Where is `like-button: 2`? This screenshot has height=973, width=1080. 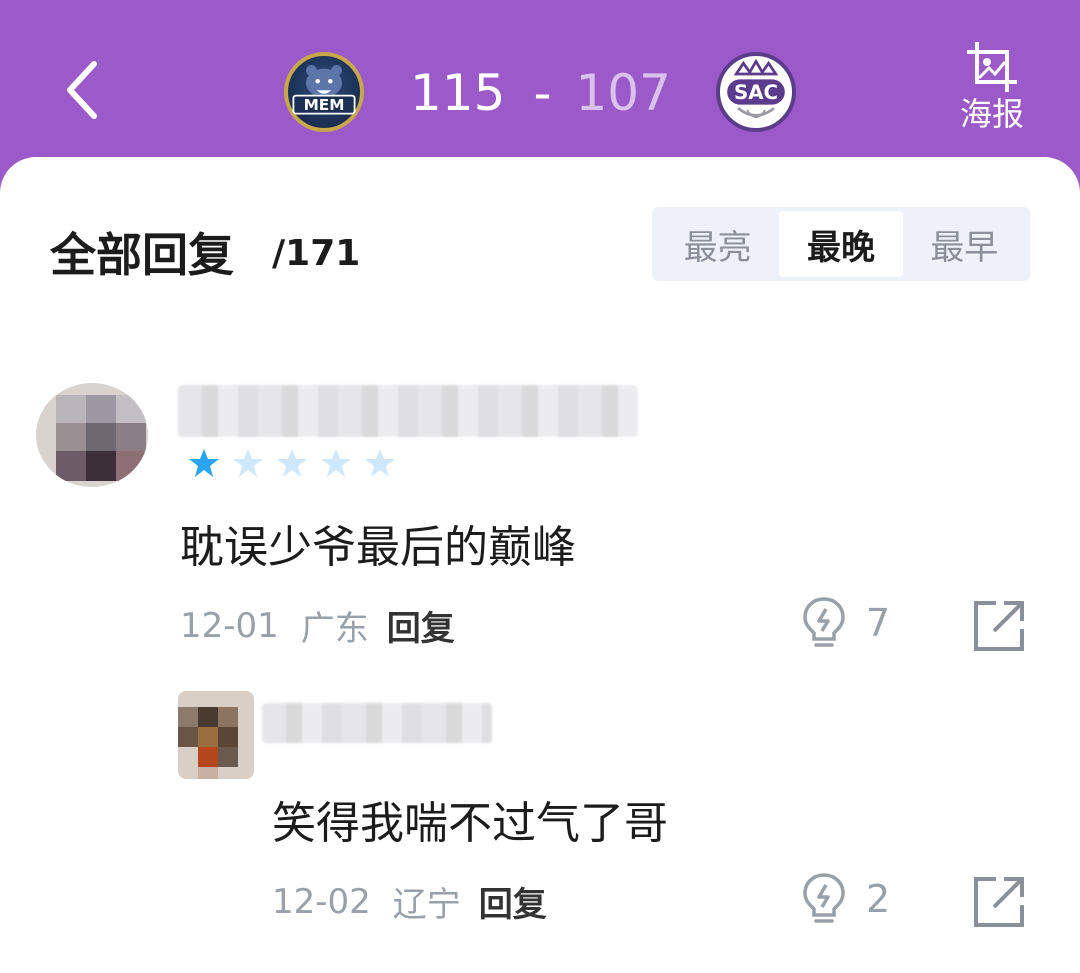 like-button: 2 is located at coordinates (845, 899).